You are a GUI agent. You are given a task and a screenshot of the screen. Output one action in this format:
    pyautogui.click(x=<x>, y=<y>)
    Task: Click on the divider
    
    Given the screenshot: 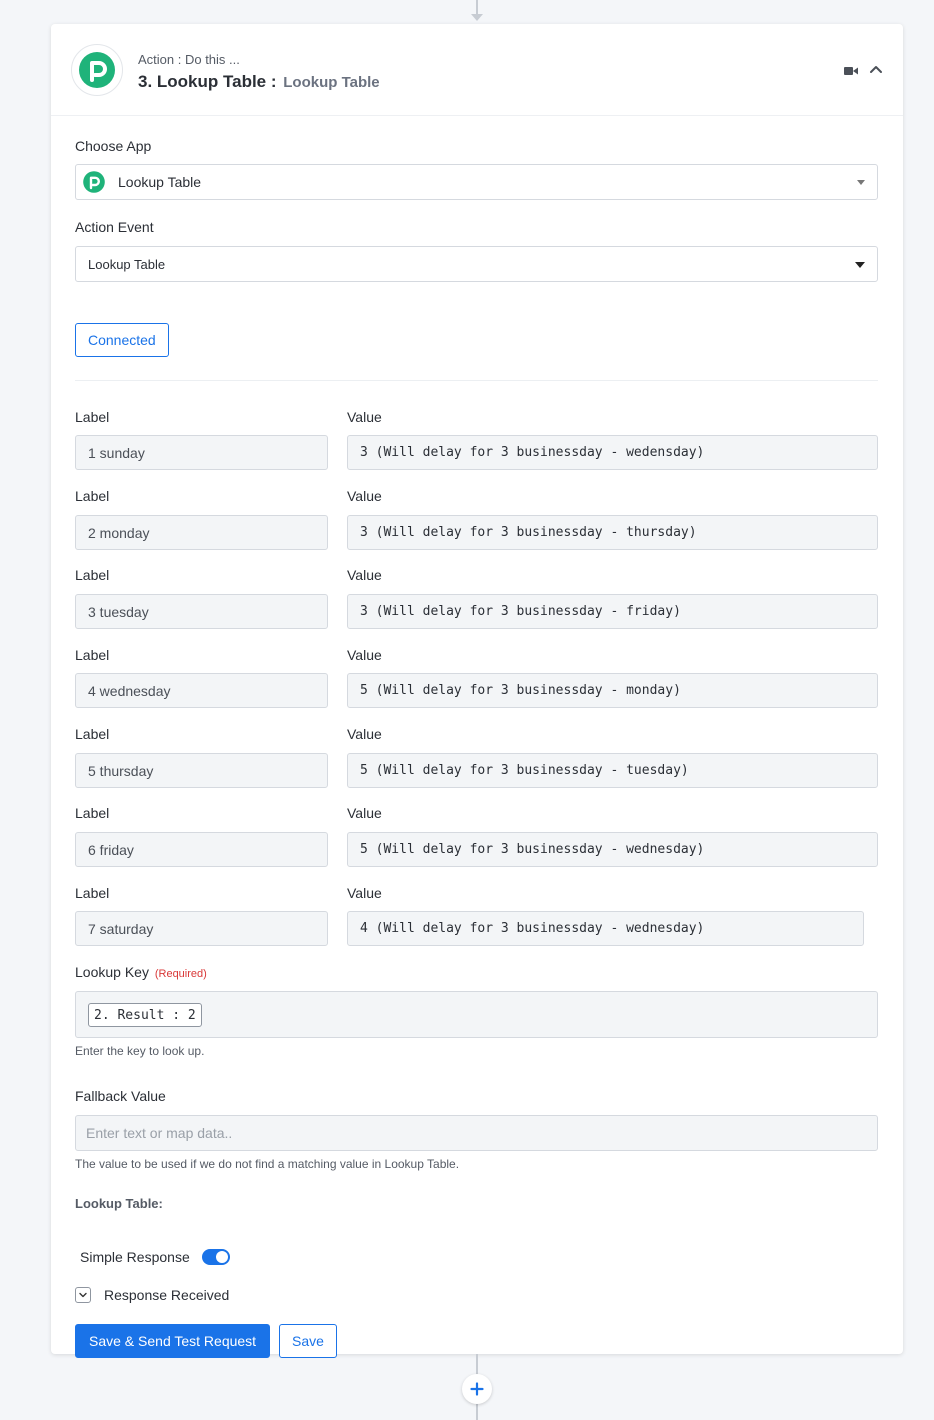 What is the action you would take?
    pyautogui.click(x=476, y=380)
    